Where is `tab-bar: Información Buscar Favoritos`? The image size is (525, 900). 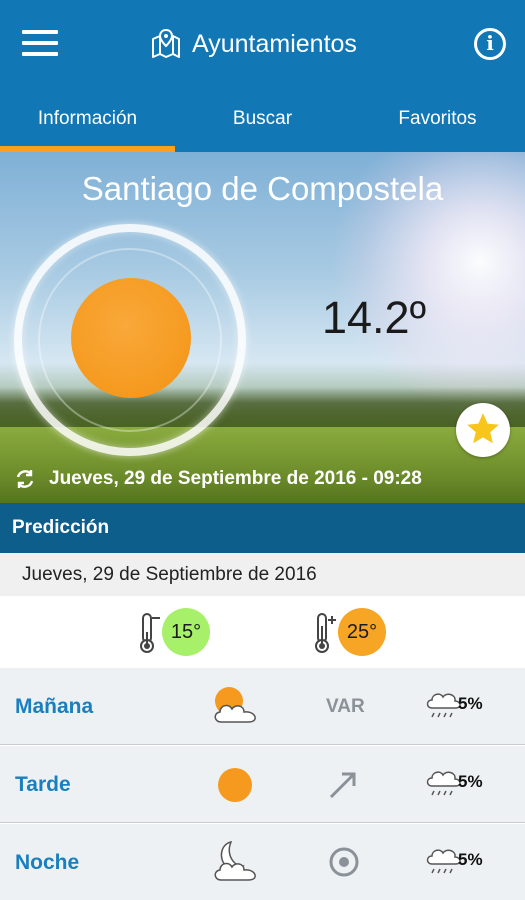
tab-bar: Información Buscar Favoritos is located at coordinates (262, 124).